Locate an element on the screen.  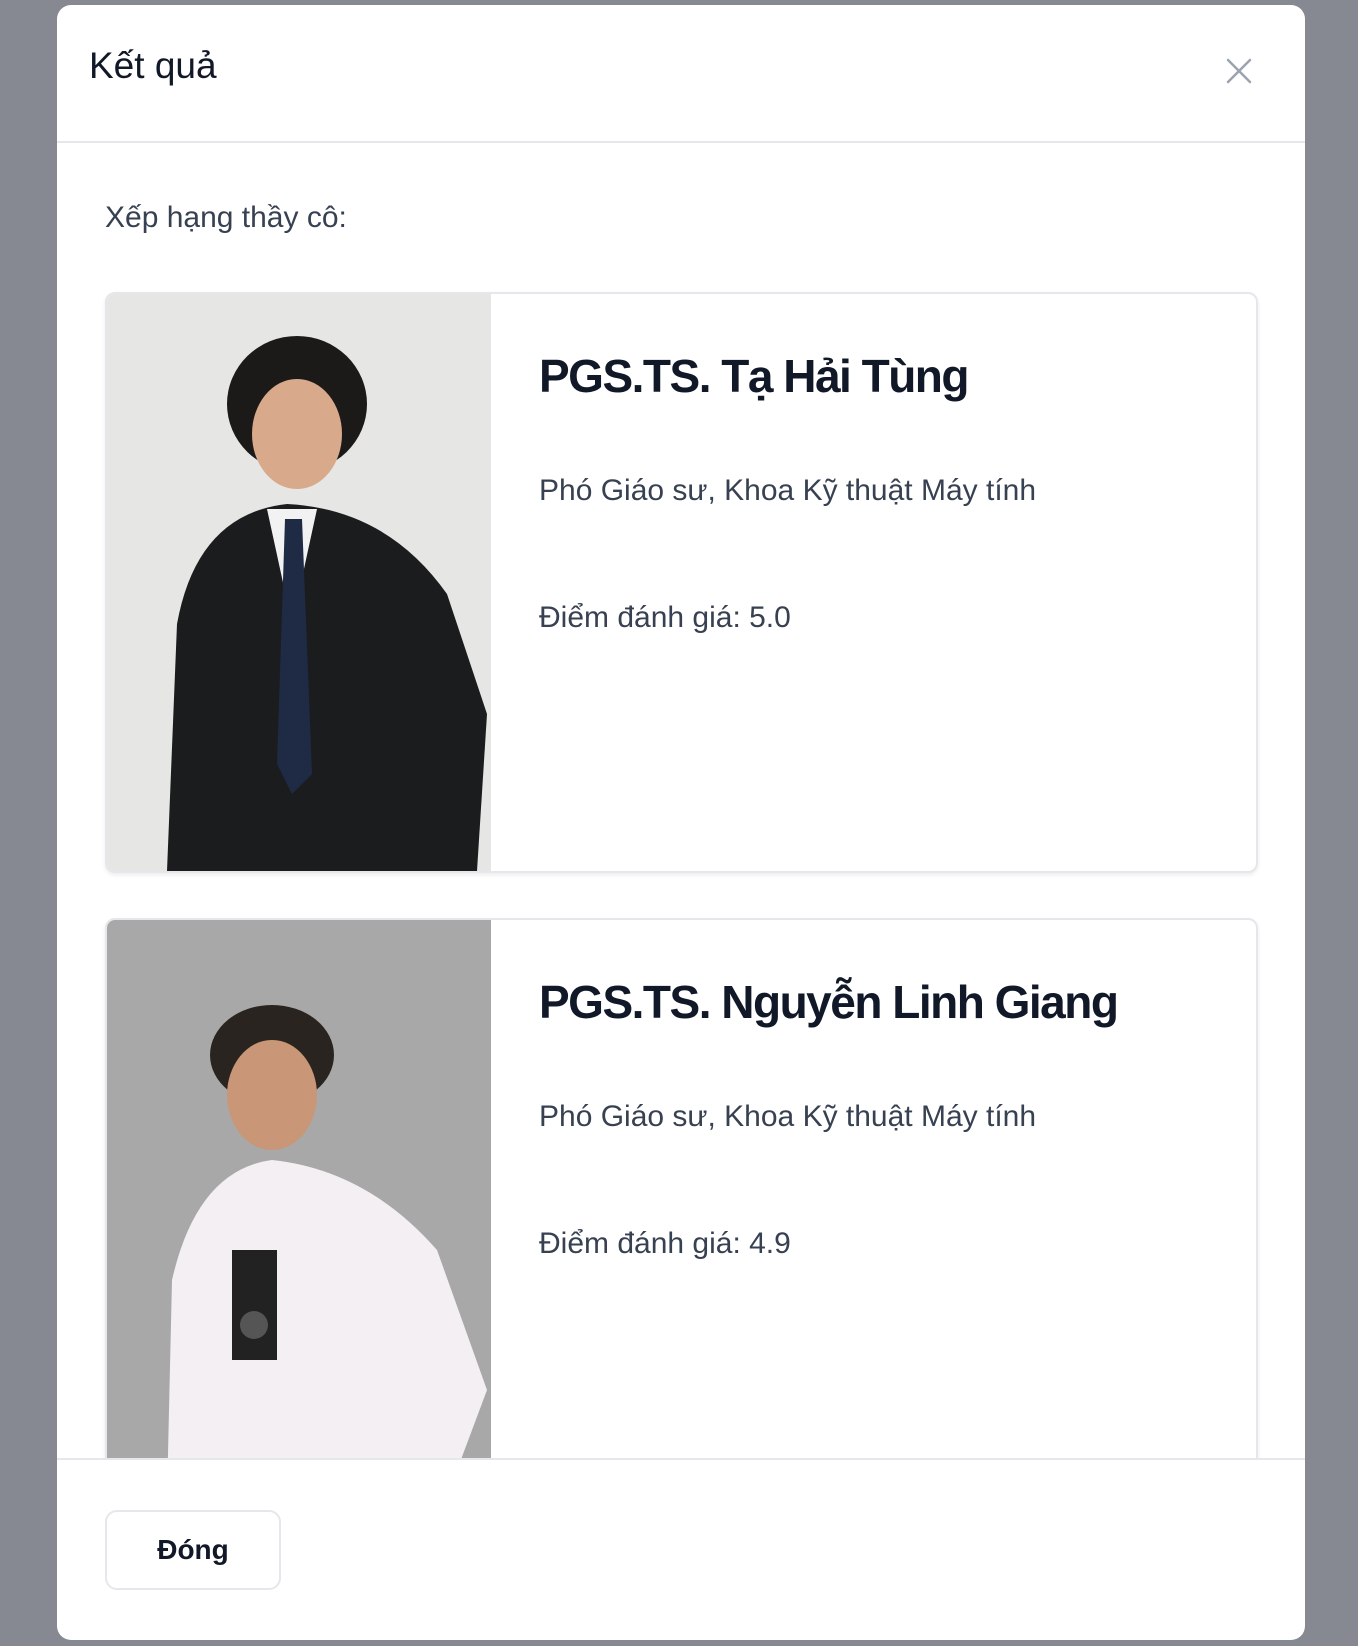
ranking-label: Xếp hạng thầy cô: is located at coordinates (226, 217).